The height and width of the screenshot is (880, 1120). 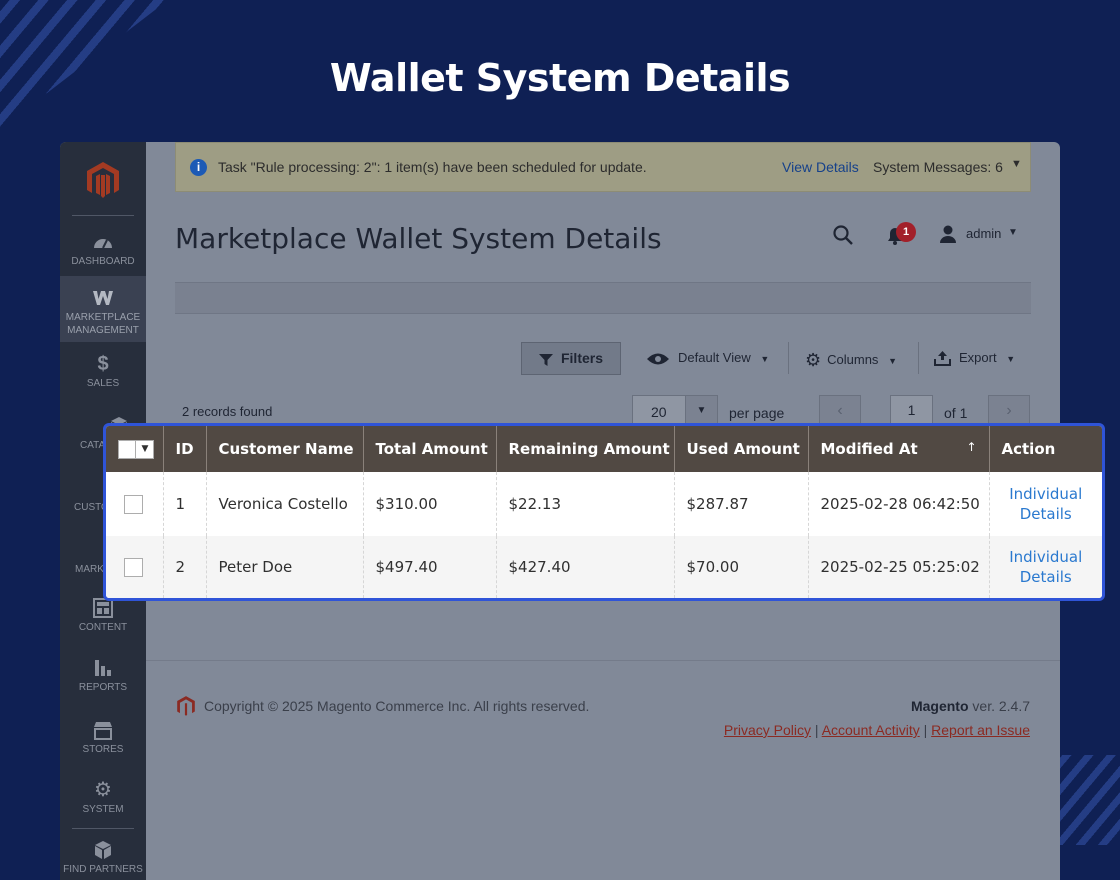 I want to click on default-view-label: Default View, so click(x=714, y=357).